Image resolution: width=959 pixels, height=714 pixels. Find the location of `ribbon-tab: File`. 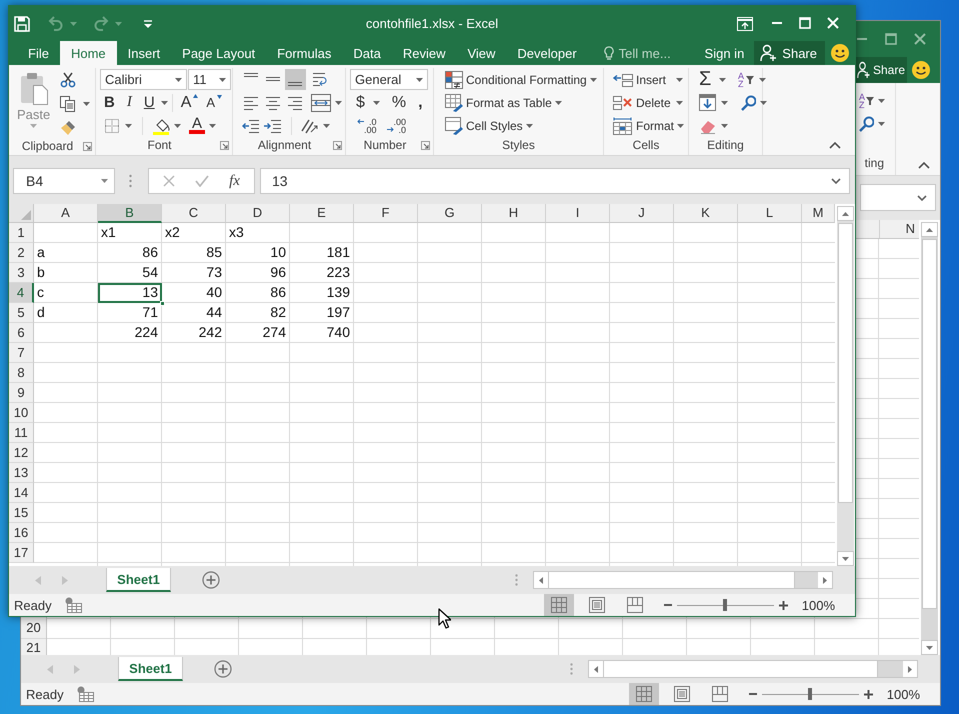

ribbon-tab: File is located at coordinates (38, 53).